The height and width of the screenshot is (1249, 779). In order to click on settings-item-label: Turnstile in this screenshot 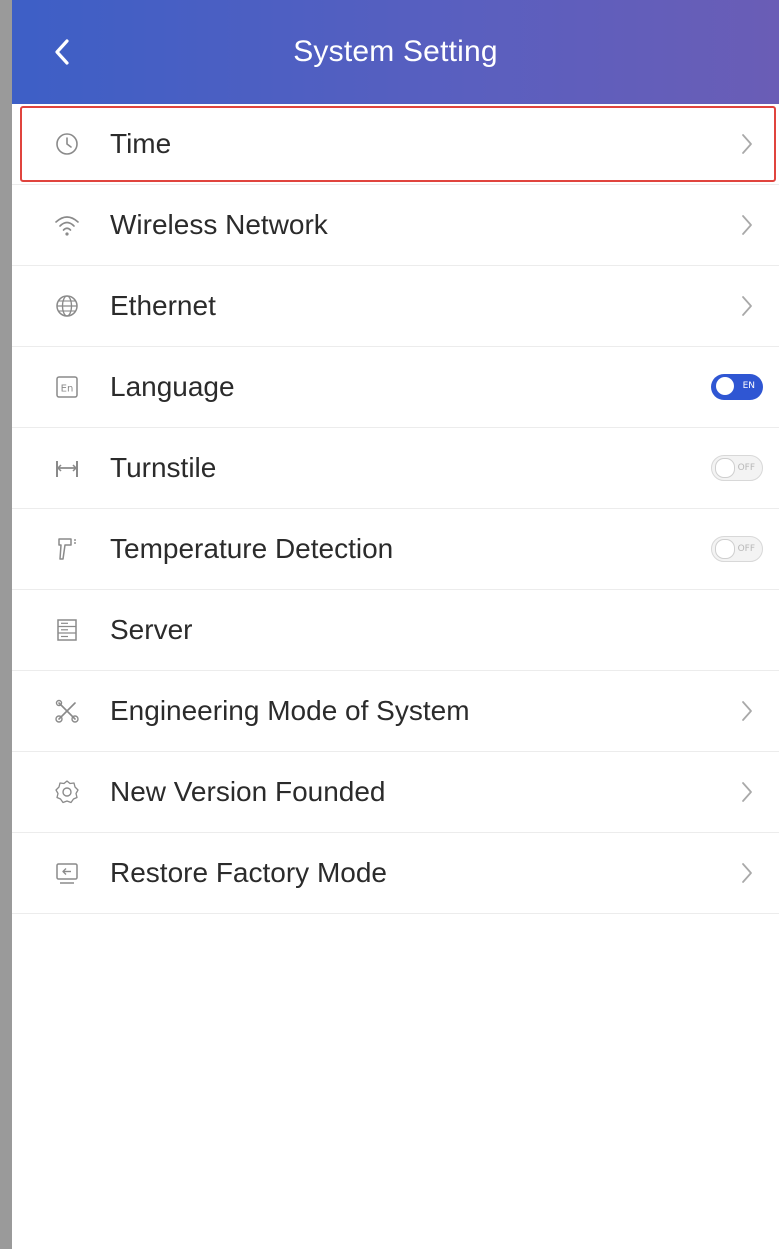, I will do `click(163, 467)`.